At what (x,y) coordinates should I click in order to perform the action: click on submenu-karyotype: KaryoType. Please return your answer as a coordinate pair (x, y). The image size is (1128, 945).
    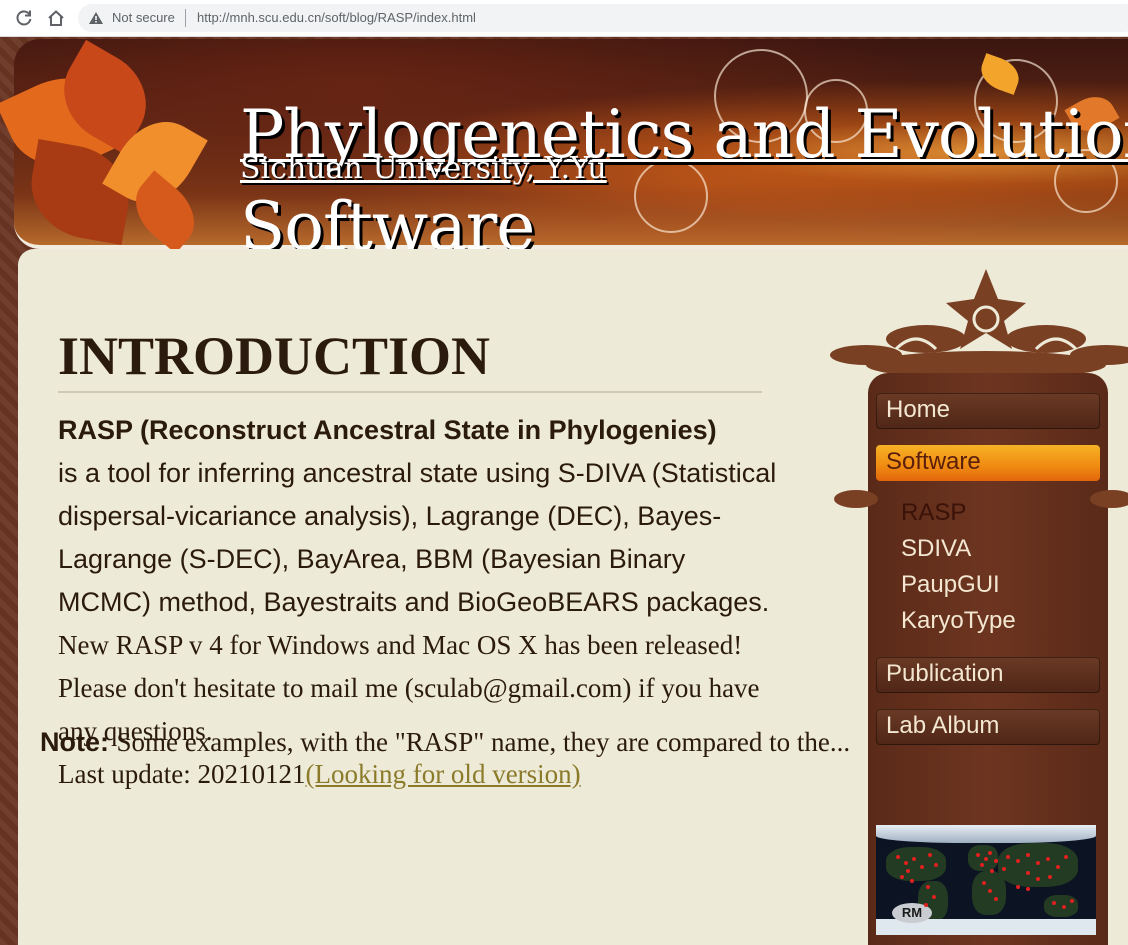
    Looking at the image, I should click on (958, 621).